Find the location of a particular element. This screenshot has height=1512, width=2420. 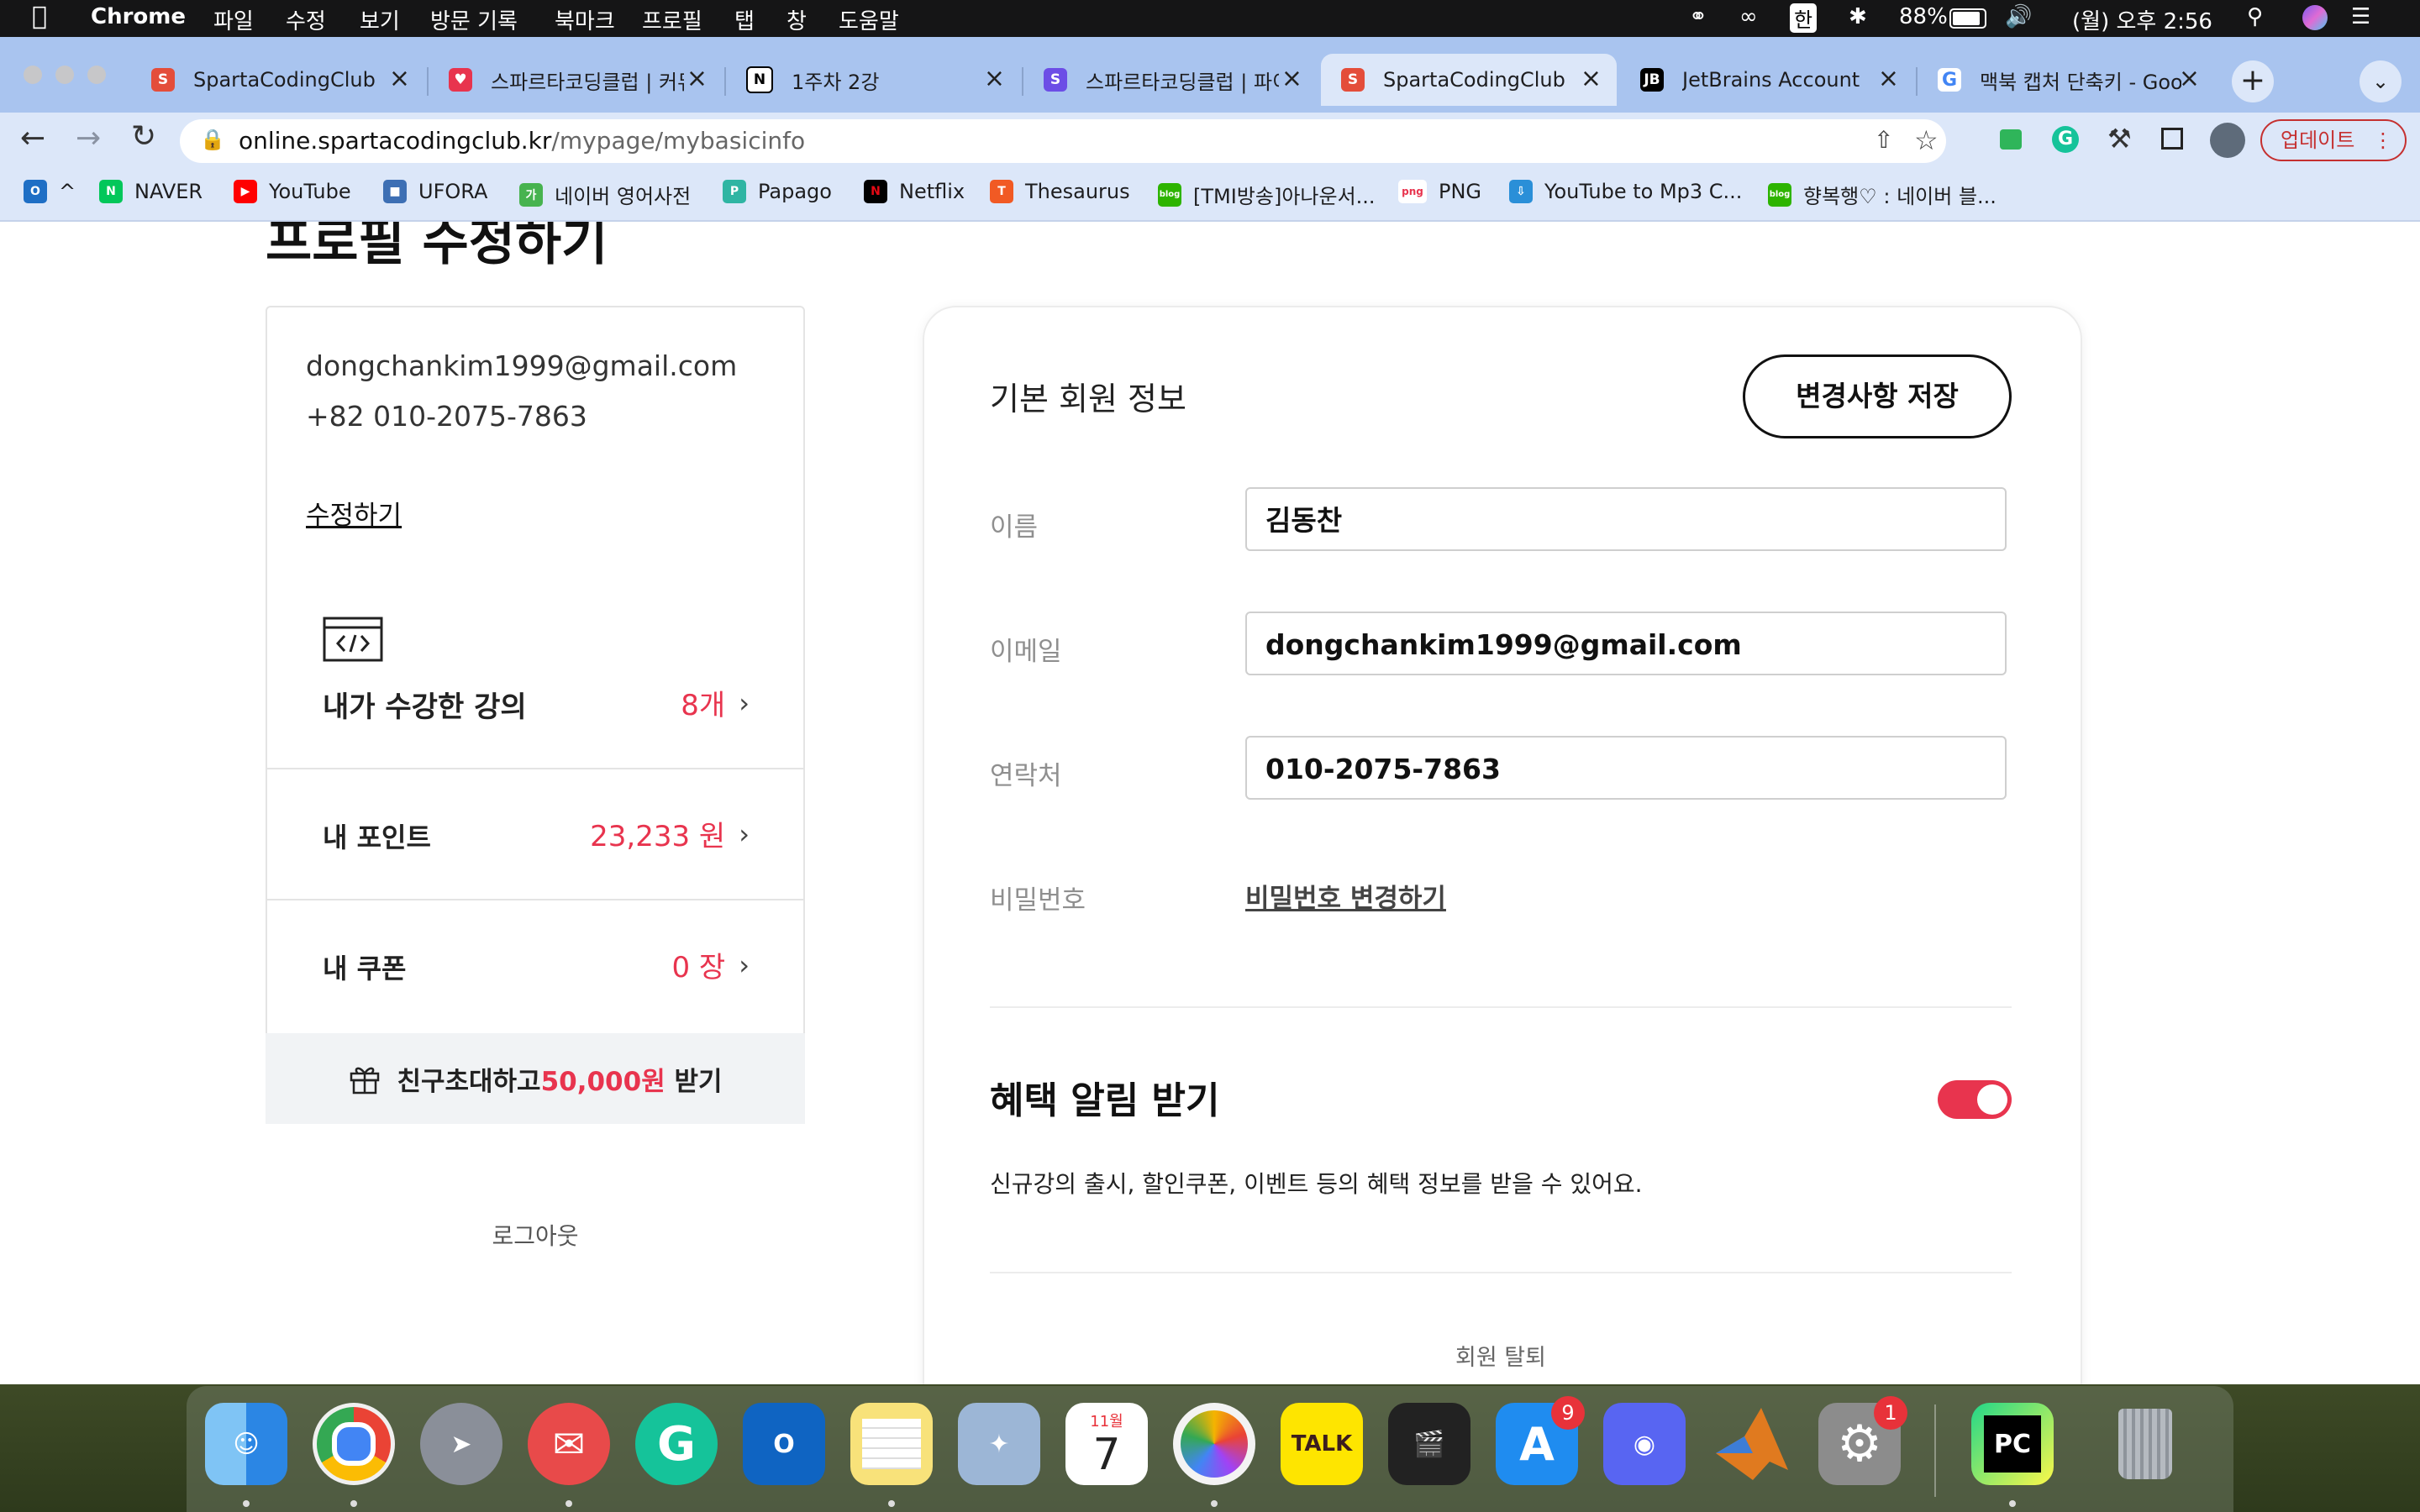

share-icon: ⇧ is located at coordinates (1883, 140).